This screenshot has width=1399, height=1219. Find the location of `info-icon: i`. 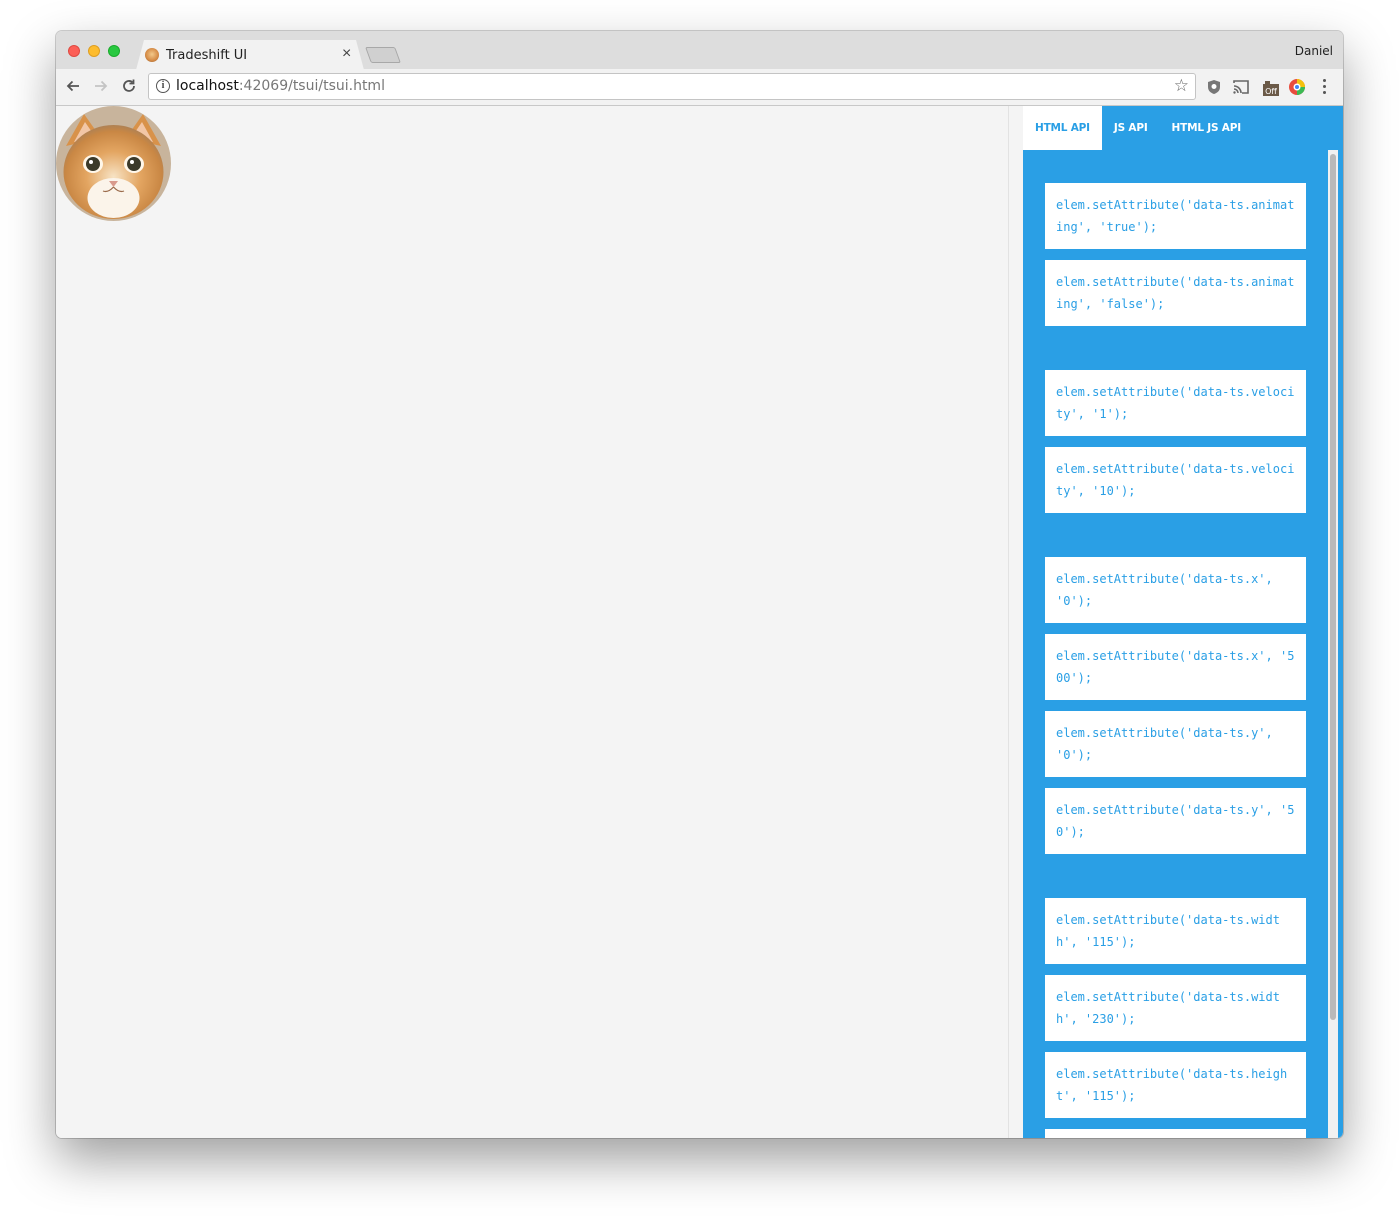

info-icon: i is located at coordinates (163, 86).